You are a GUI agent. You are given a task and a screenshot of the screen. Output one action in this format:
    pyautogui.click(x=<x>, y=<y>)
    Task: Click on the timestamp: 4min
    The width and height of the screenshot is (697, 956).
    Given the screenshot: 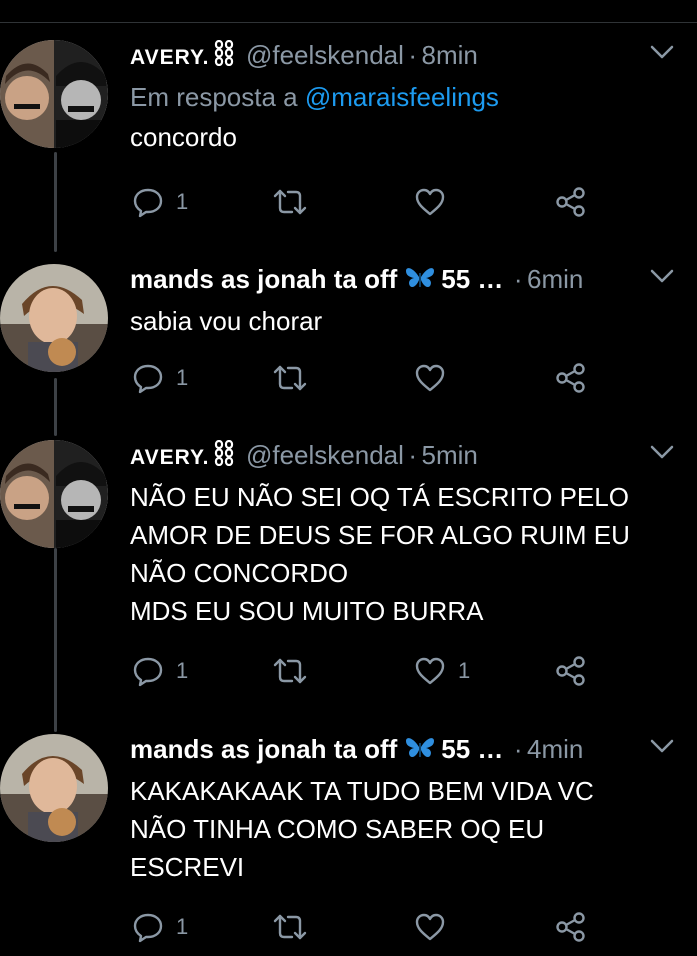 What is the action you would take?
    pyautogui.click(x=555, y=749)
    